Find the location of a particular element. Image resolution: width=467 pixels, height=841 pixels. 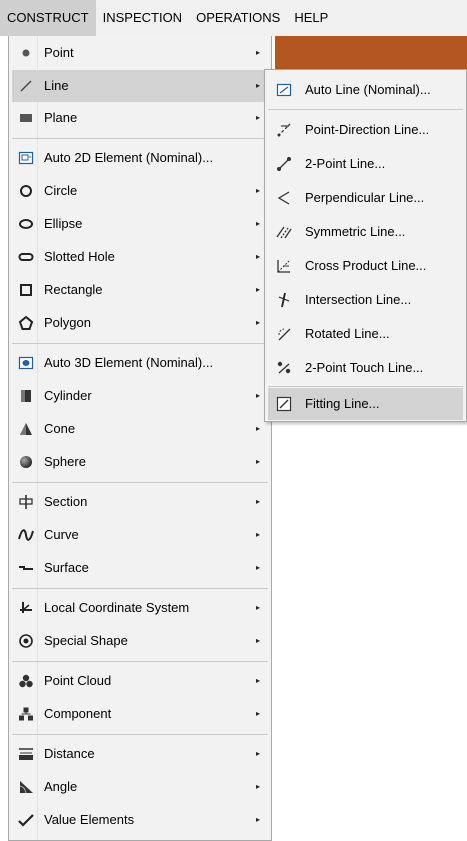

auto-2d-element-icon is located at coordinates (26, 158).